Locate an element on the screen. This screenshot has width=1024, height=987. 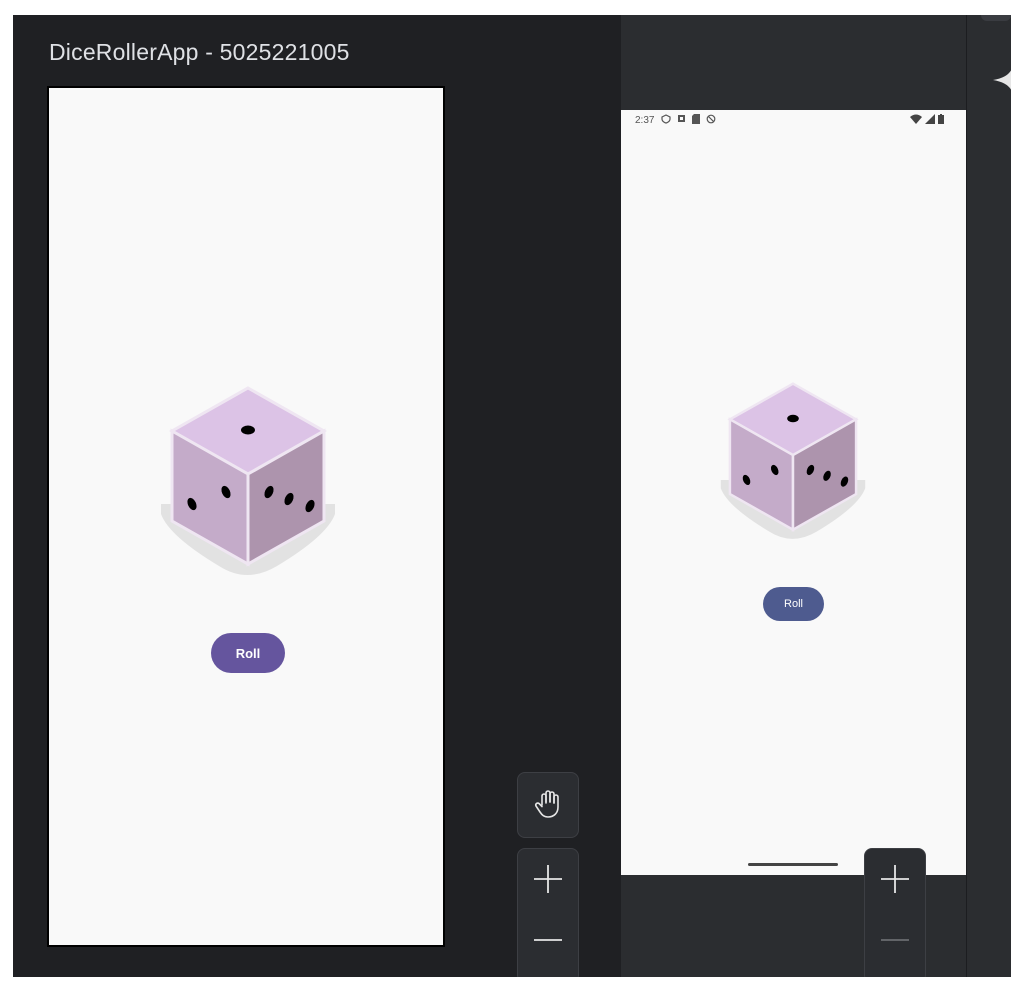
preview-title: DiceRollerApp - 5025221005 is located at coordinates (199, 52).